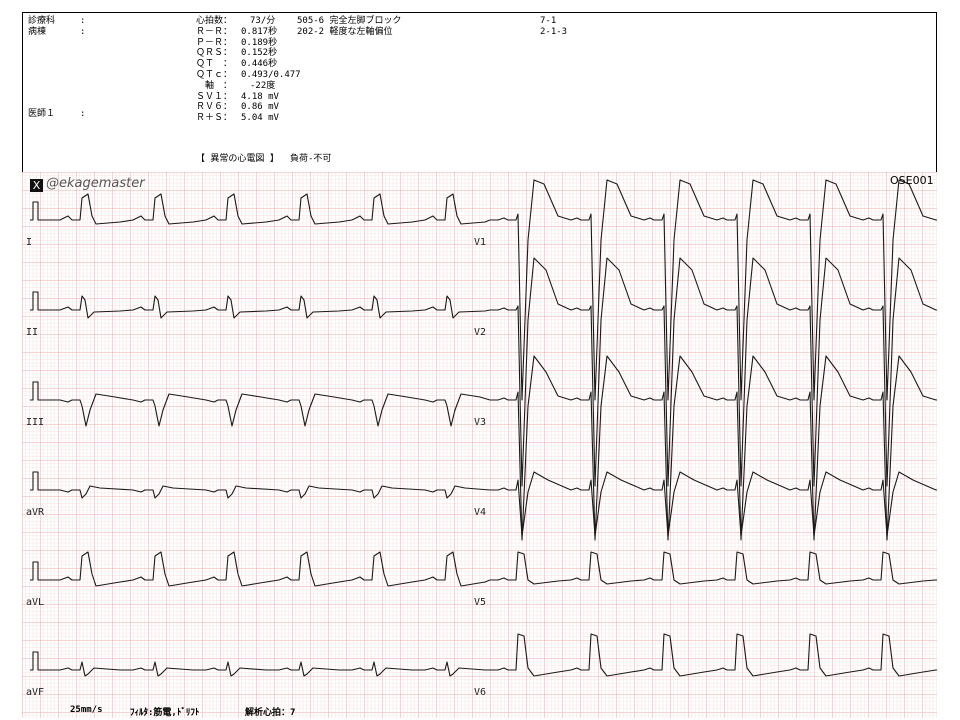  What do you see at coordinates (311, 21) in the screenshot?
I see `finding-code: 505-6` at bounding box center [311, 21].